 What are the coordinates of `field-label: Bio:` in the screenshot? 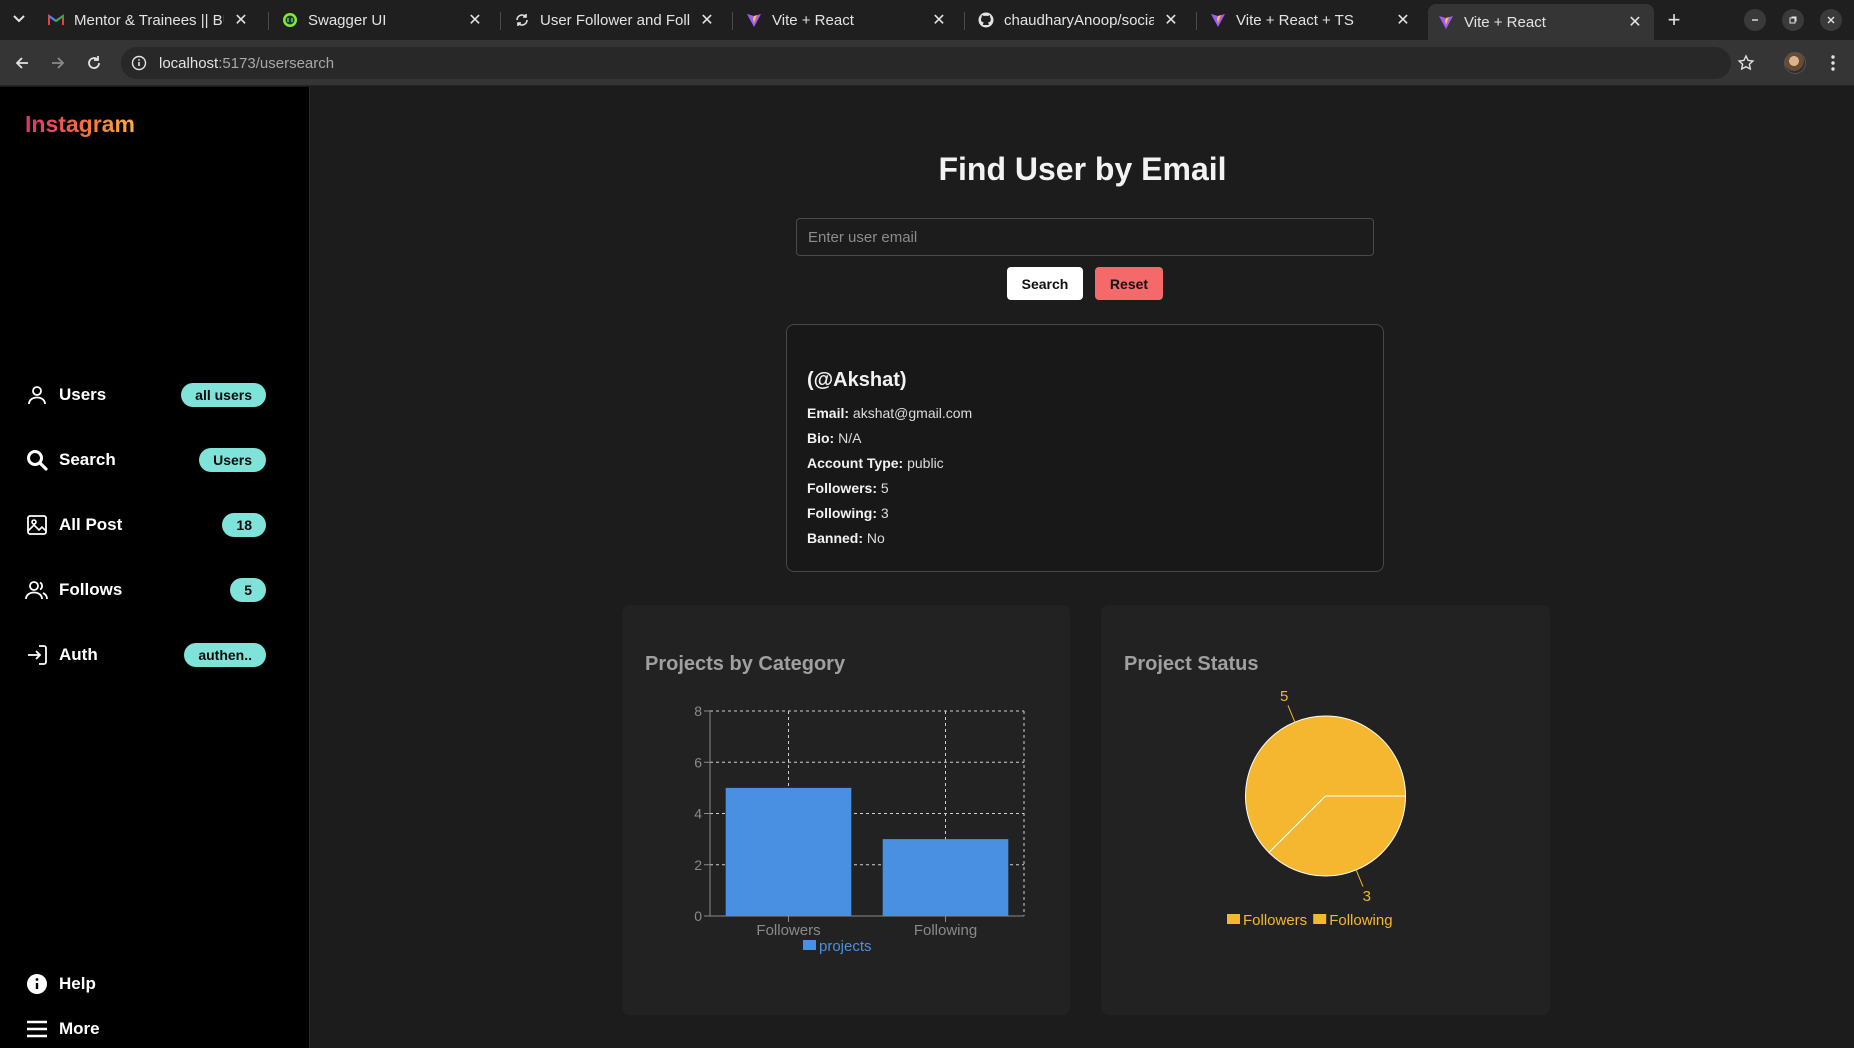 It's located at (821, 438).